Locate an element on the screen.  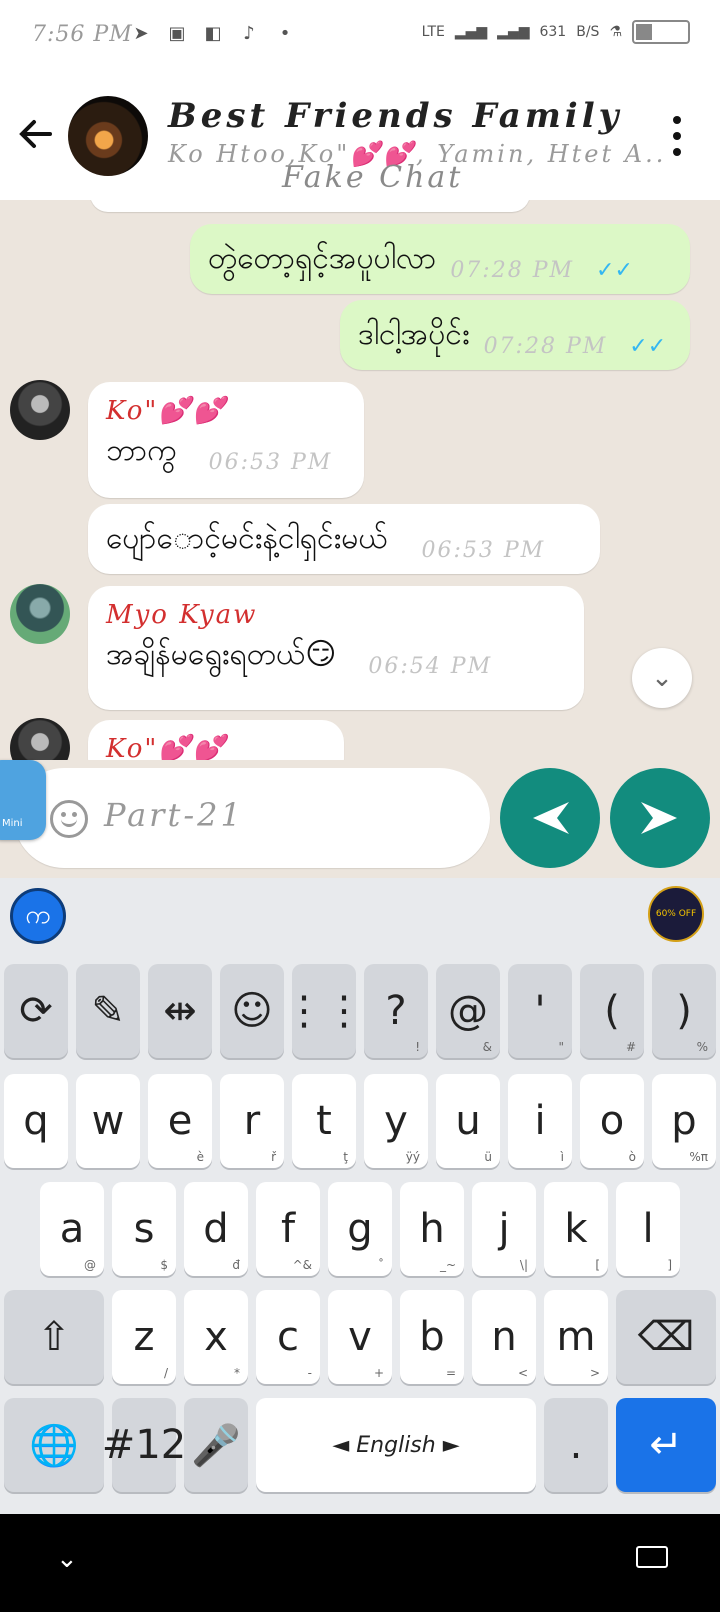
key-label: ? is located at coordinates (396, 1011).